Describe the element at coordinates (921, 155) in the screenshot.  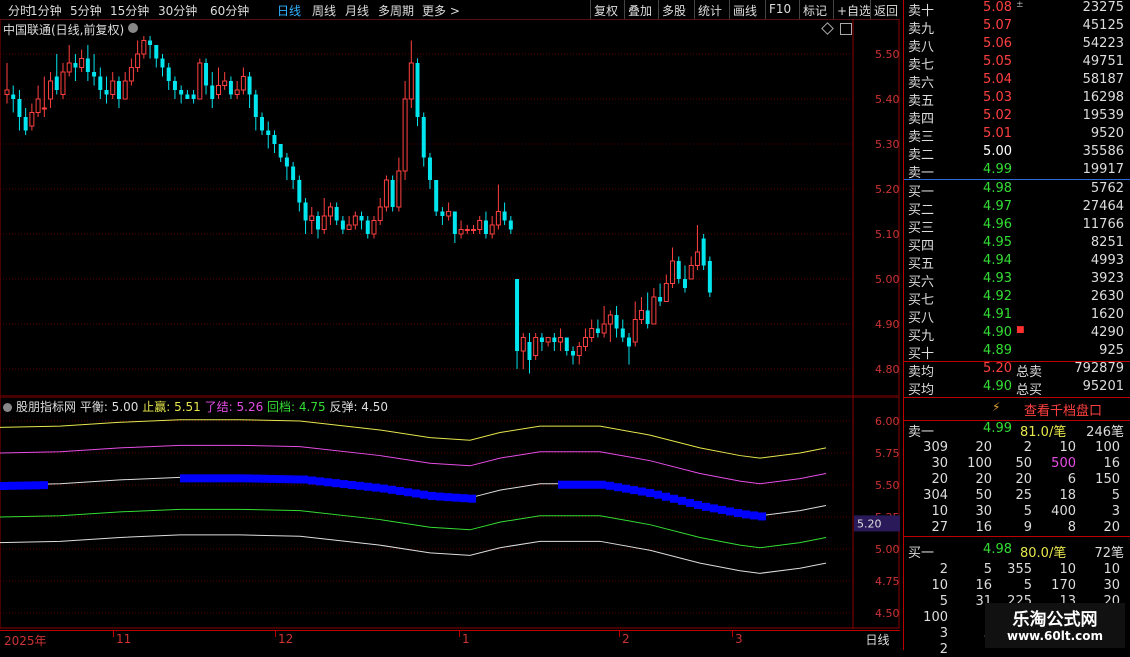
I see `ob-label: 卖二` at that location.